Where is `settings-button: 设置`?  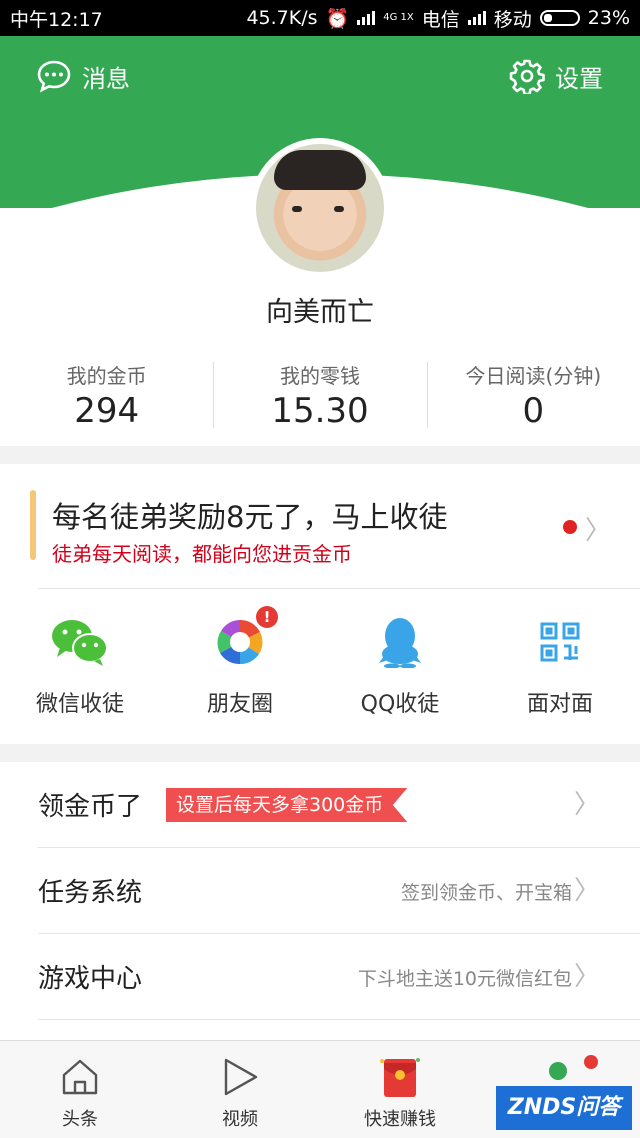 settings-button: 设置 is located at coordinates (556, 76).